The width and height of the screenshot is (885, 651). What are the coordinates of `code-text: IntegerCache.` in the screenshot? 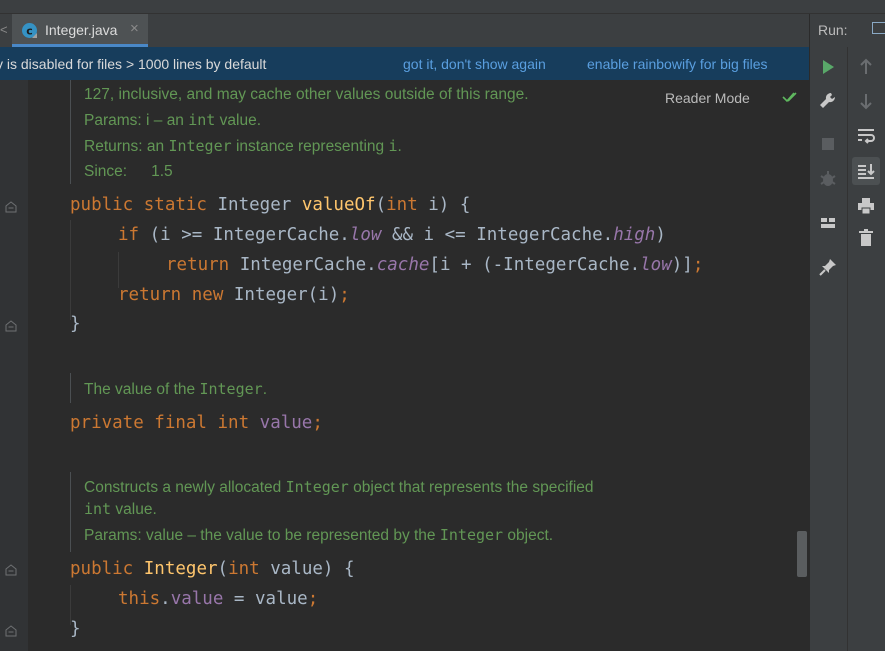 It's located at (303, 265).